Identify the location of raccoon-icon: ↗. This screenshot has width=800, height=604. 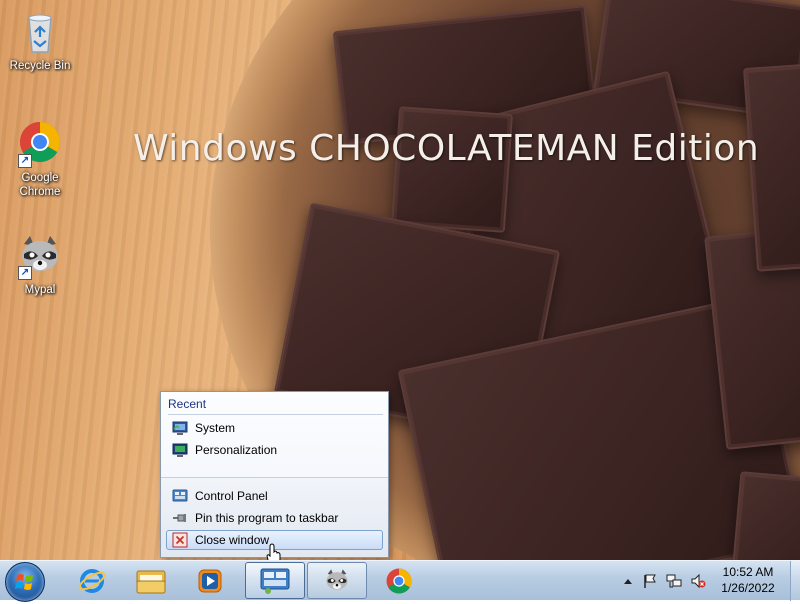
(40, 256).